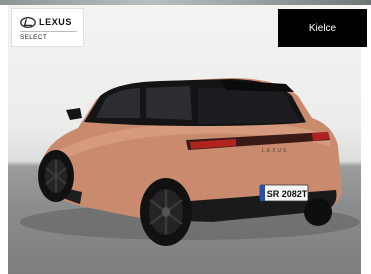  I want to click on location-button: Kielce, so click(322, 28).